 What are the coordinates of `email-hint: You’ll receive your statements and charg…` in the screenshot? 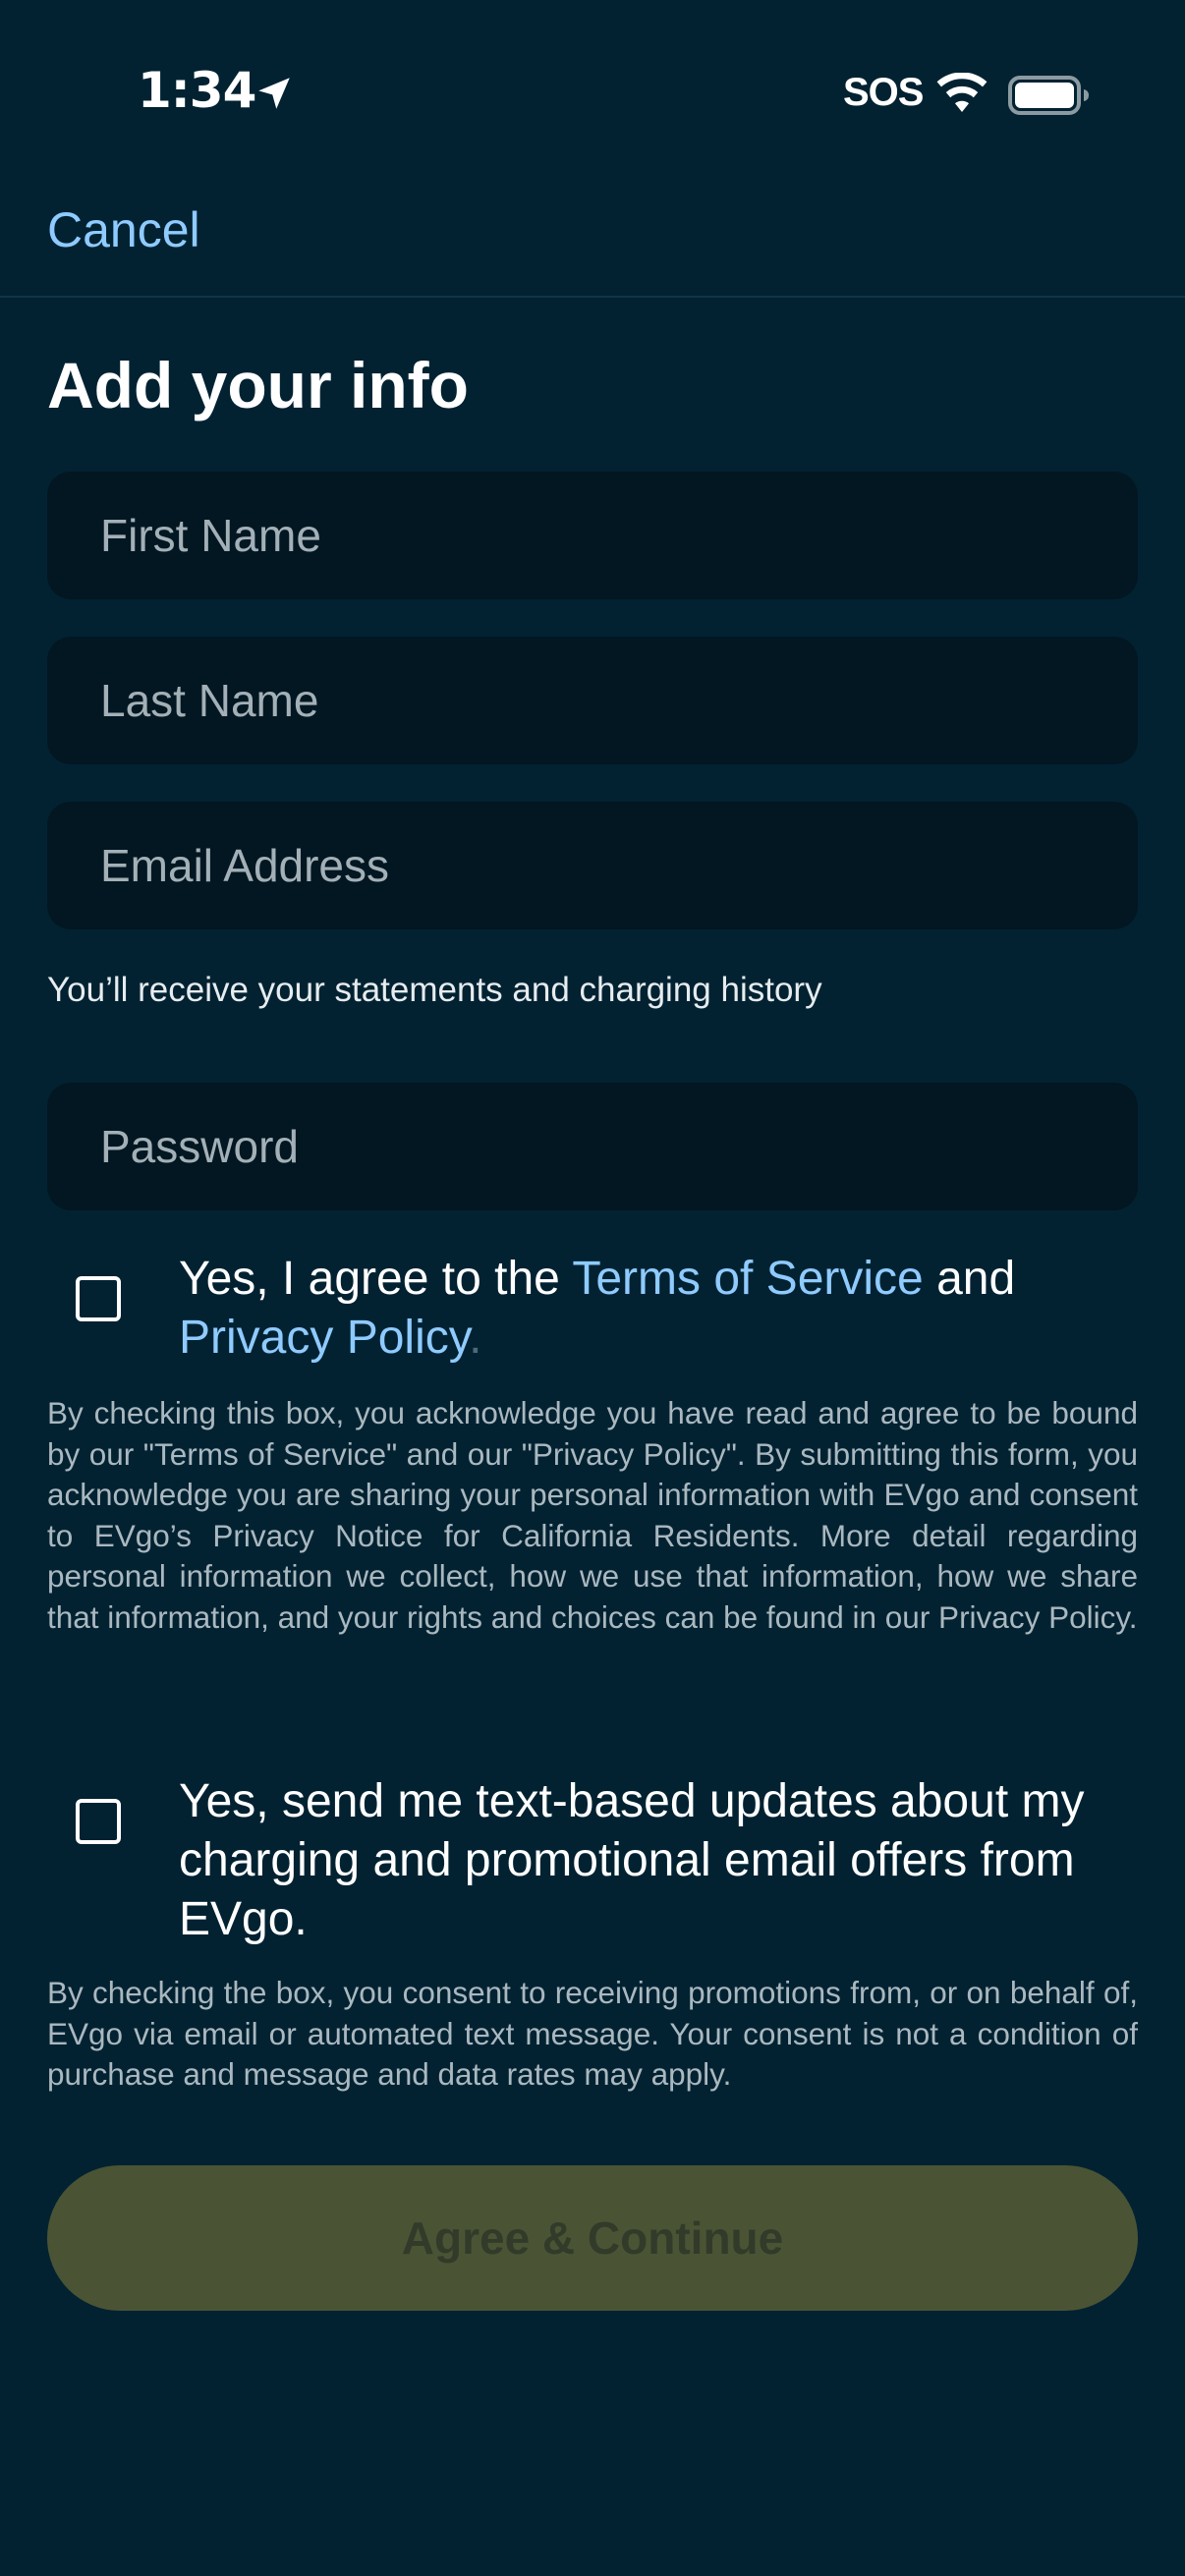 It's located at (435, 990).